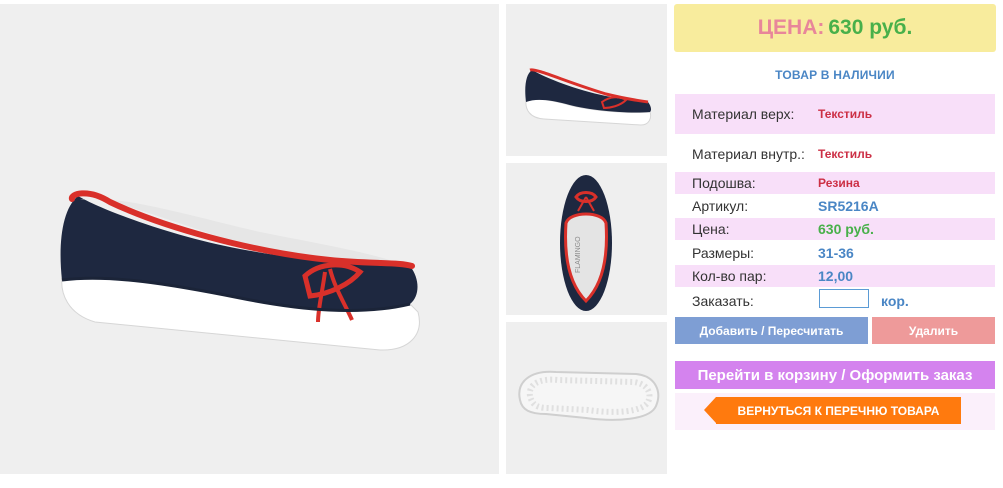  Describe the element at coordinates (791, 27) in the screenshot. I see `price-box-label: ЦЕНА:` at that location.